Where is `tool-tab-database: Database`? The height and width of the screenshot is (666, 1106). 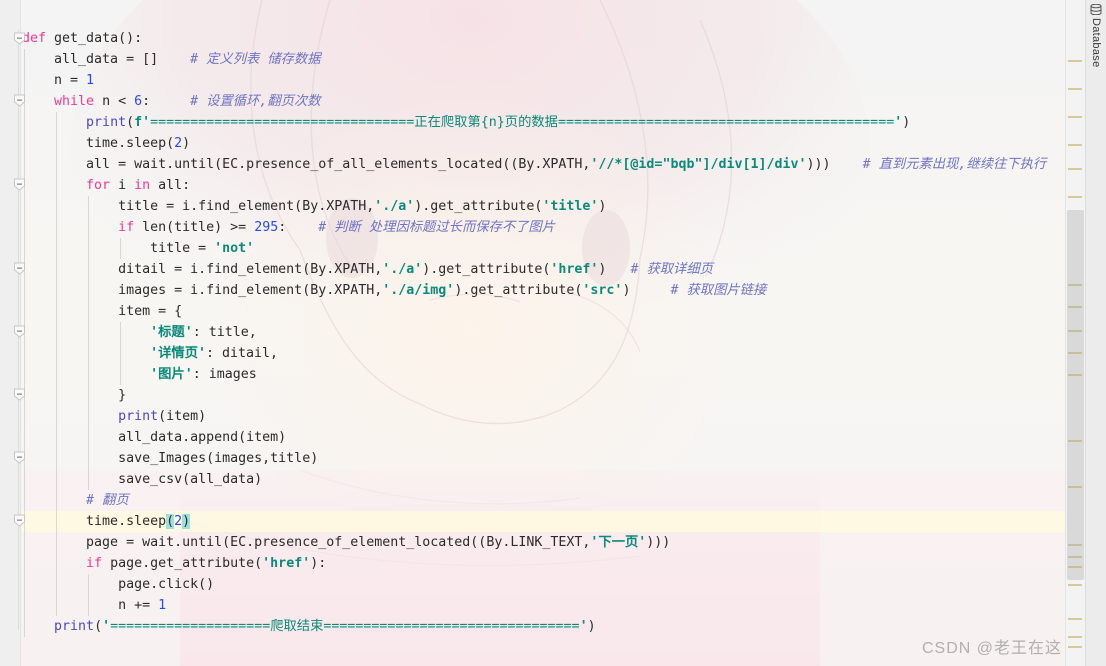
tool-tab-database: Database is located at coordinates (1096, 36).